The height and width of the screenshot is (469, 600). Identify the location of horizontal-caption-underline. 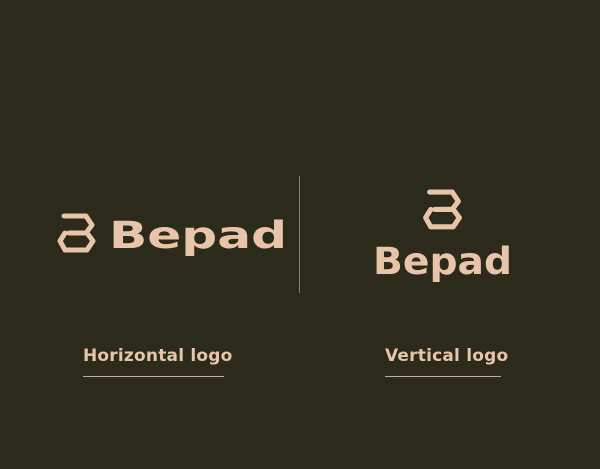
(153, 376).